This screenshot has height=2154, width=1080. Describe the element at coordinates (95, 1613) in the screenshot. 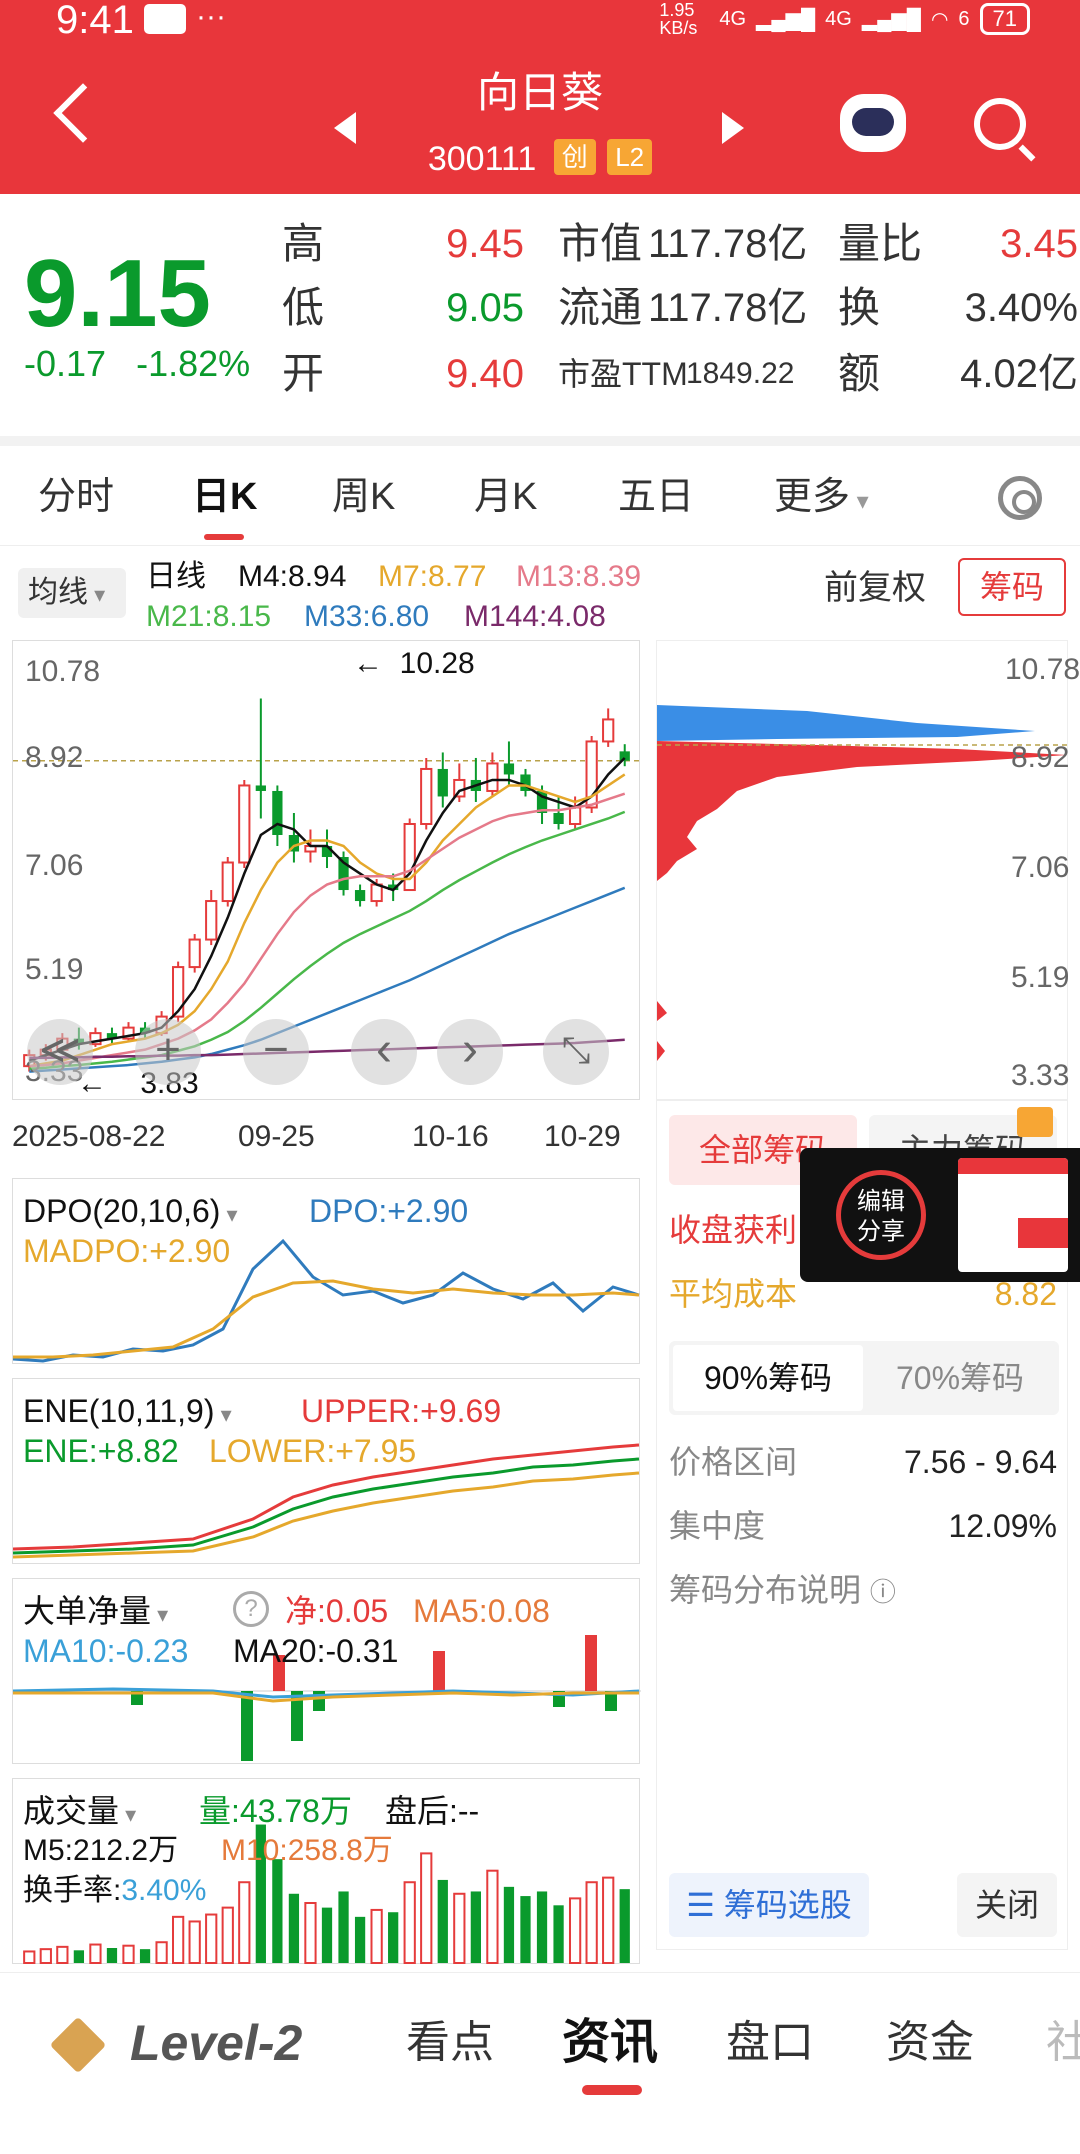

I see `bigorder-select: 大单净量 ▾` at that location.